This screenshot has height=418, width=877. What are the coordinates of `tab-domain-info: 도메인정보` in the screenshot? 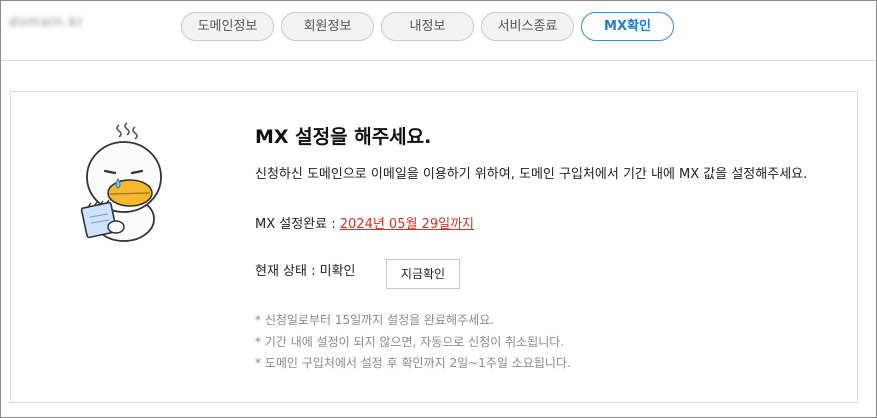 It's located at (227, 26).